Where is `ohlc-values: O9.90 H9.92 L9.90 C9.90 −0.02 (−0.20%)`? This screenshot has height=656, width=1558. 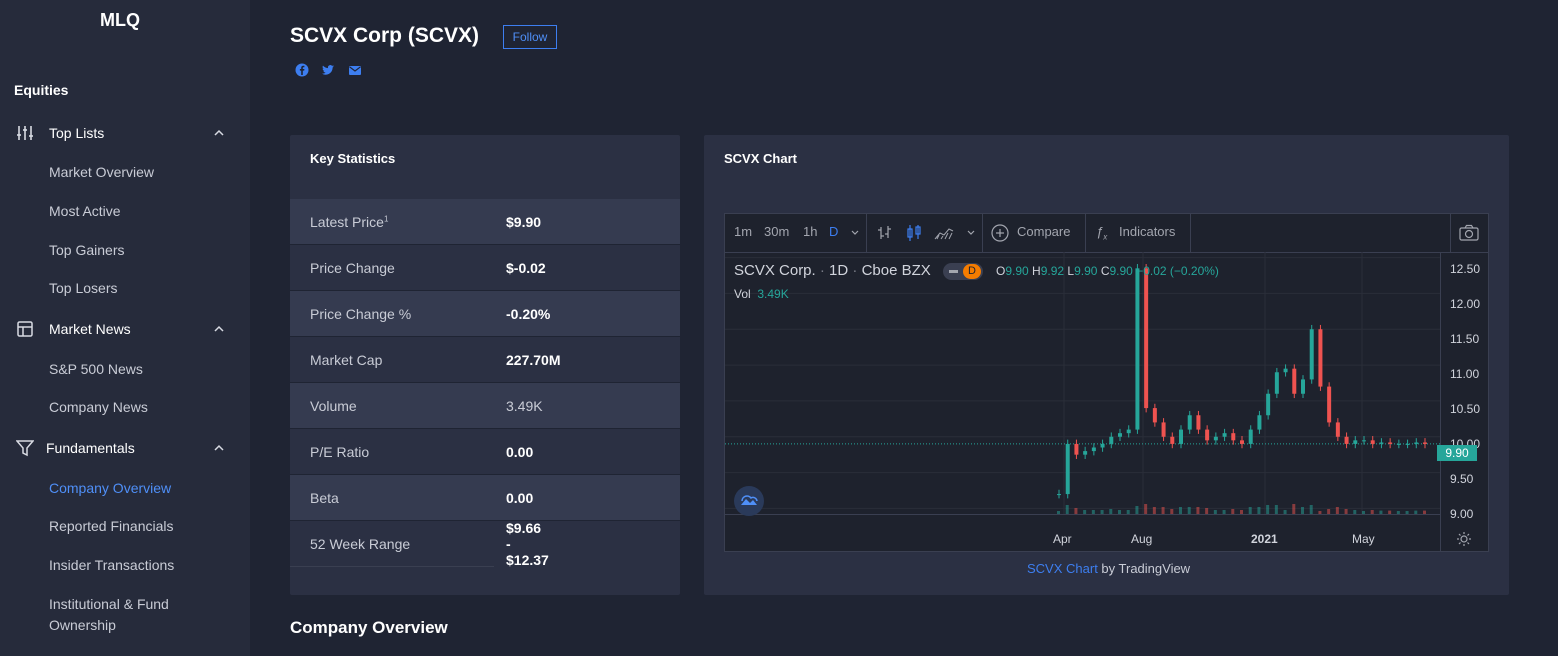
ohlc-values: O9.90 H9.92 L9.90 C9.90 −0.02 (−0.20%) is located at coordinates (1107, 271).